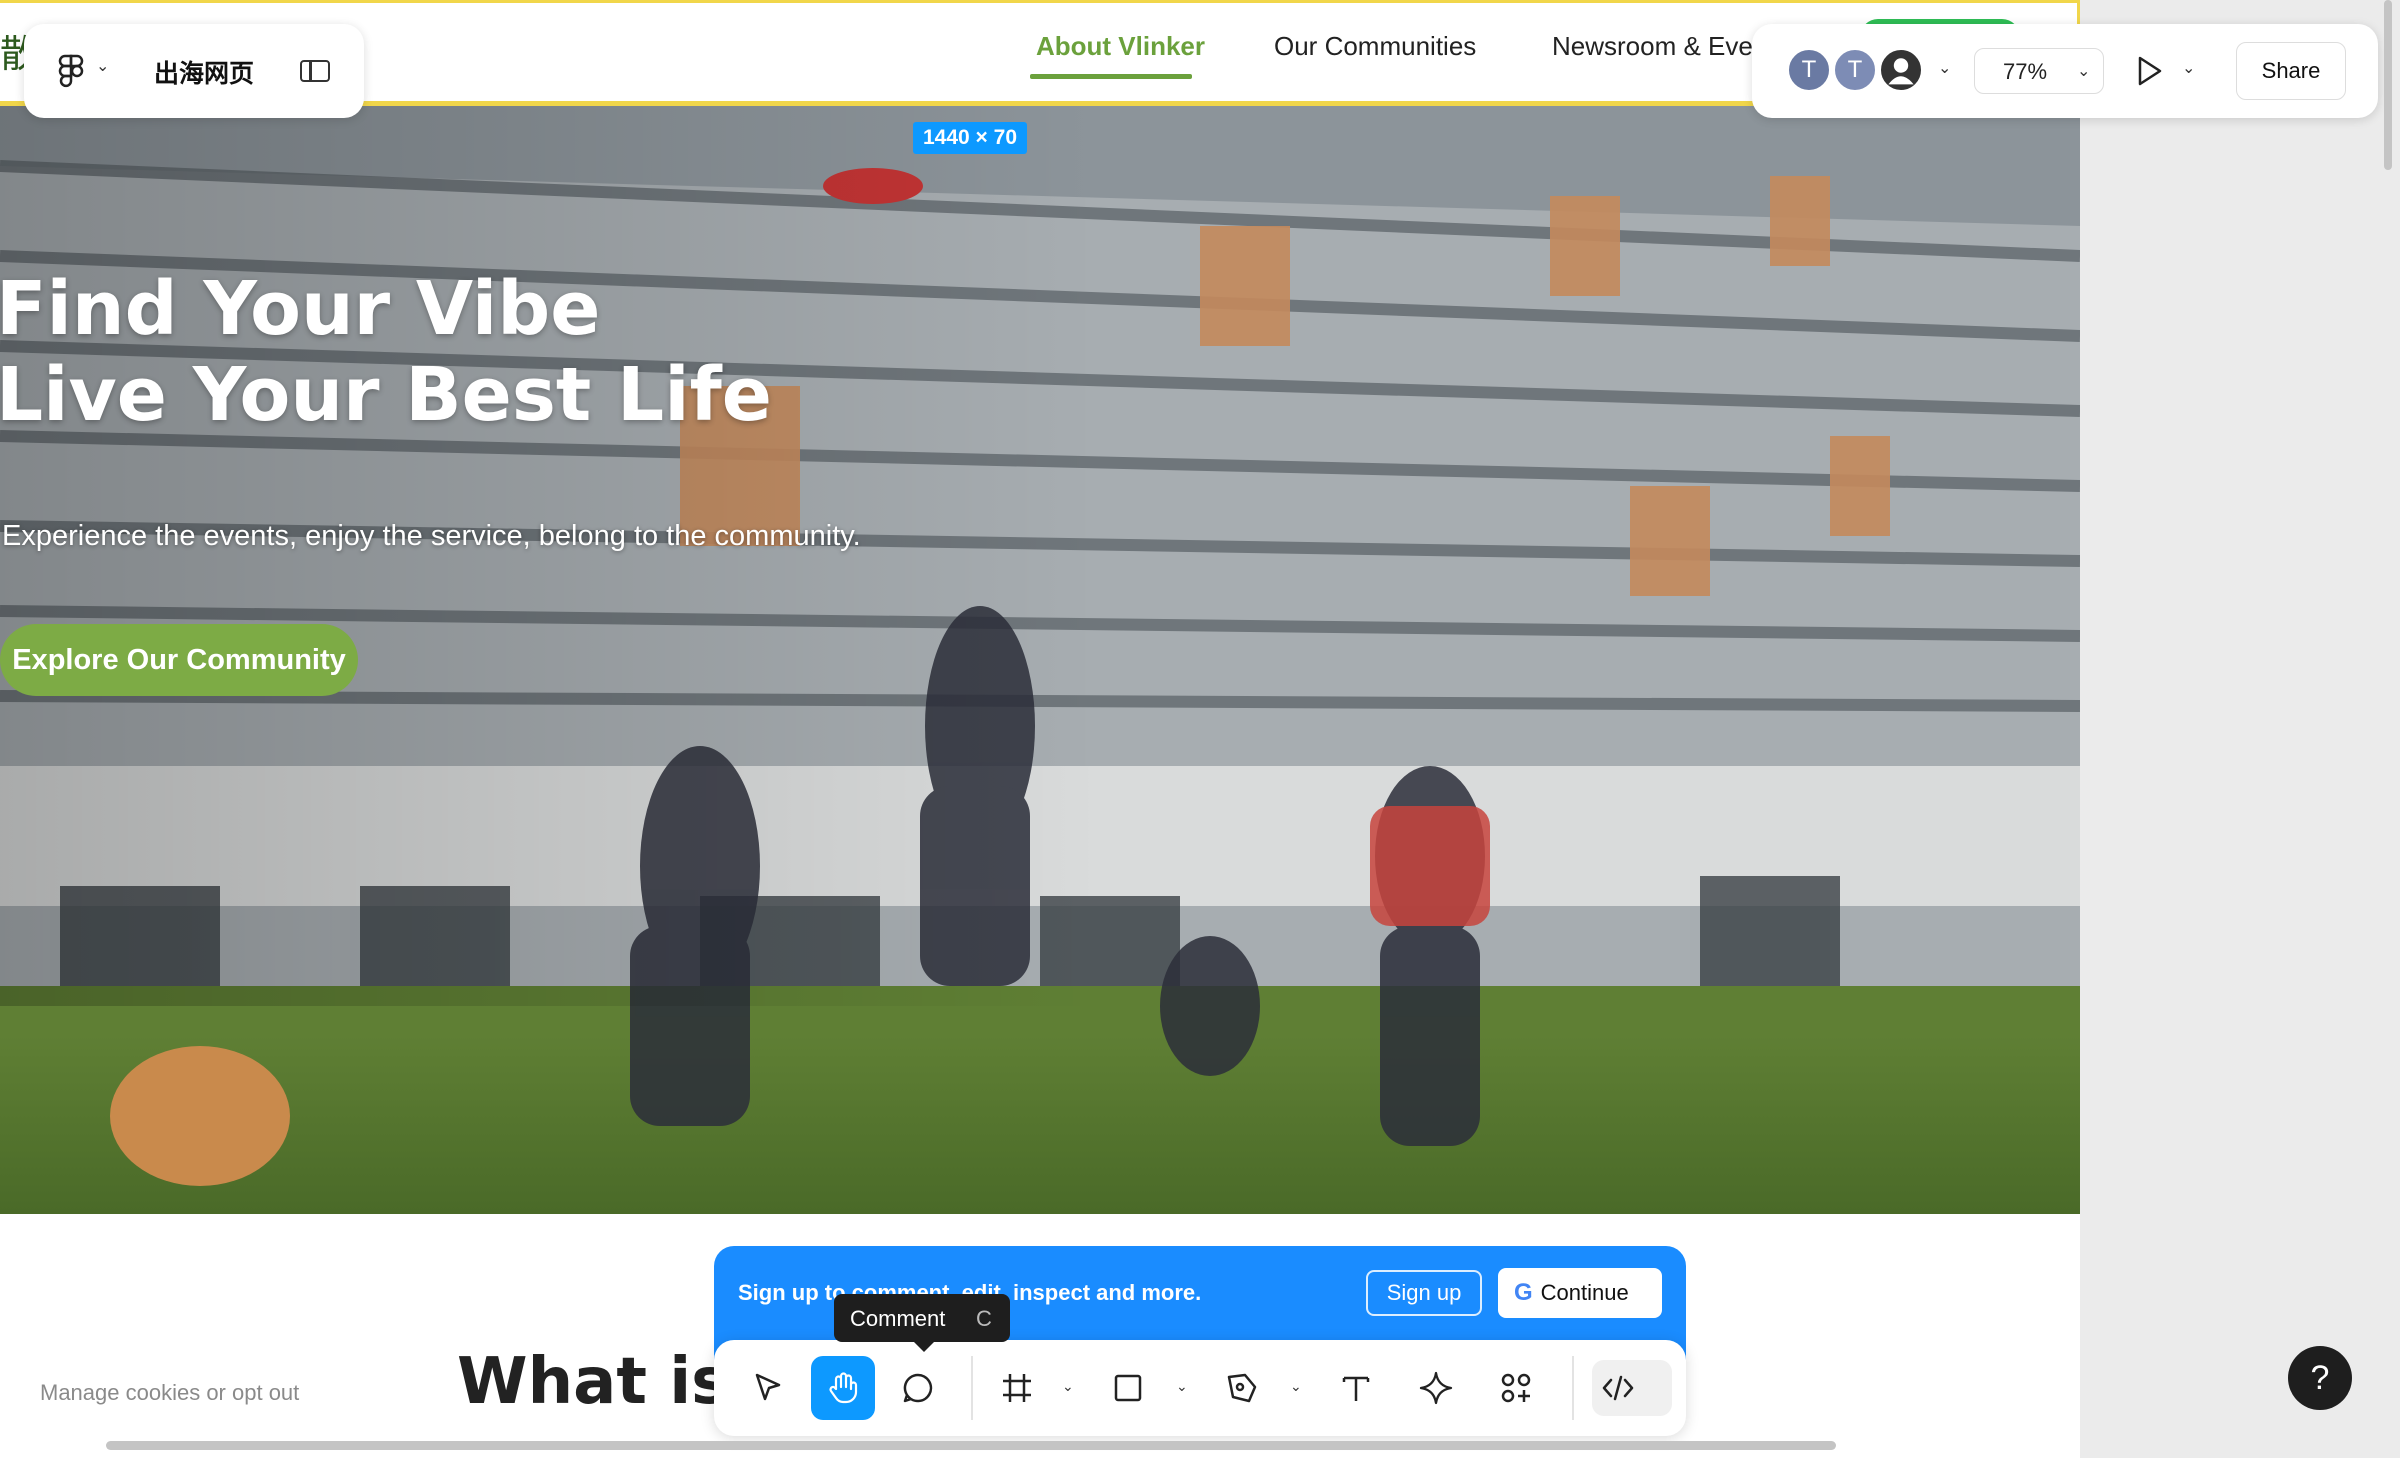 The width and height of the screenshot is (2400, 1458). What do you see at coordinates (970, 138) in the screenshot?
I see `frame-size-badge: 1440 × 70` at bounding box center [970, 138].